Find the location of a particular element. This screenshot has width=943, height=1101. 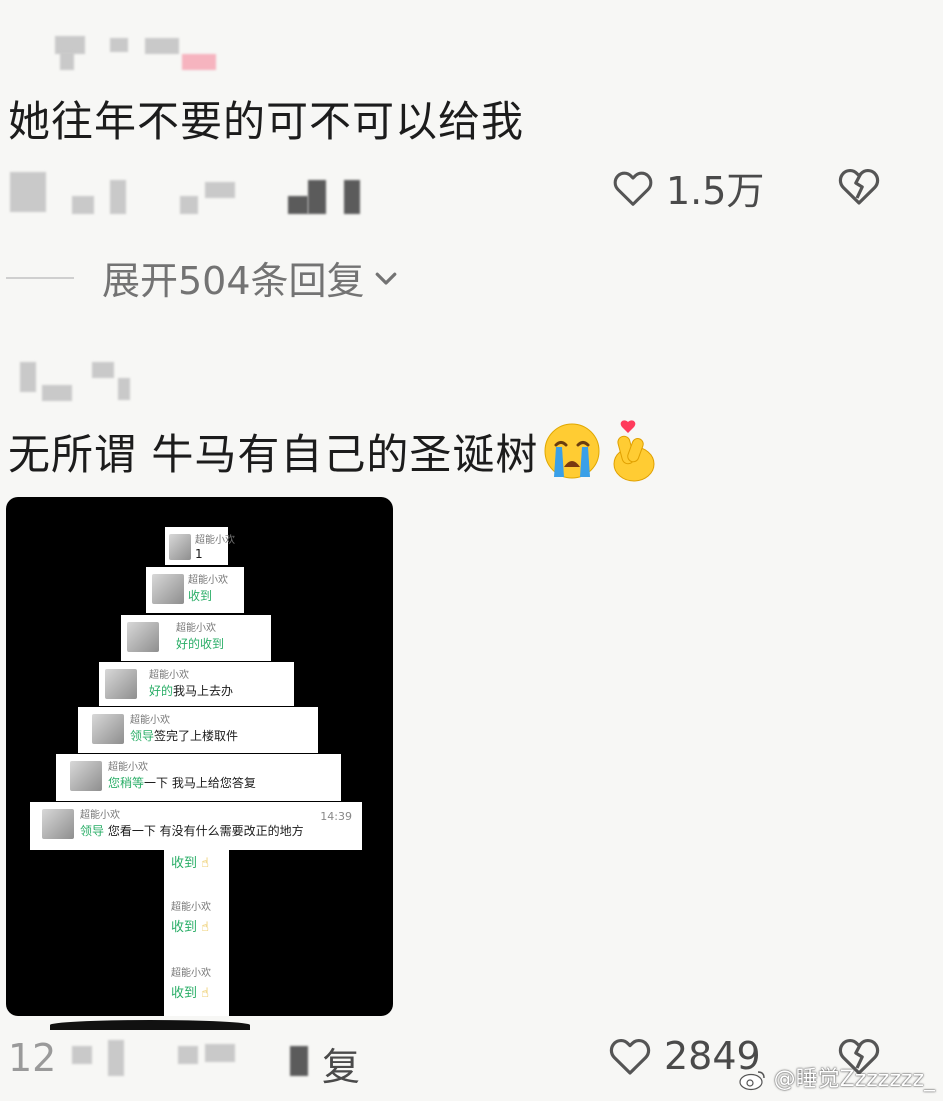

chat-message-trunk: 收到 ☝ 超能小欢 收到 ☝ 超能小欢 收到 ☝ is located at coordinates (196, 933).